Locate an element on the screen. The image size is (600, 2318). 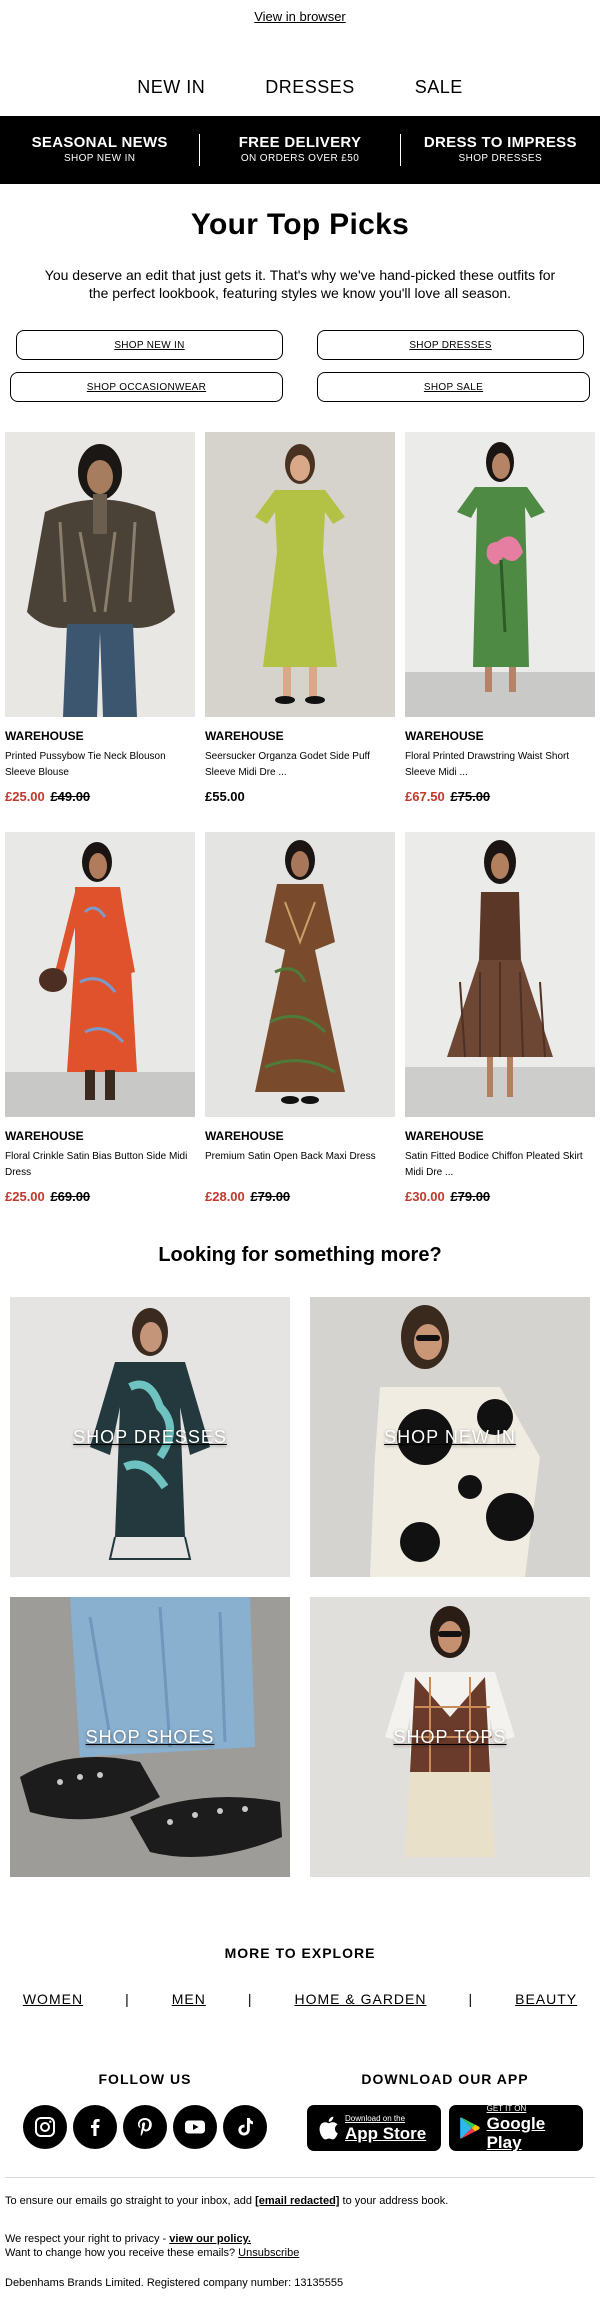
product-price: £67.50 is located at coordinates (425, 796).